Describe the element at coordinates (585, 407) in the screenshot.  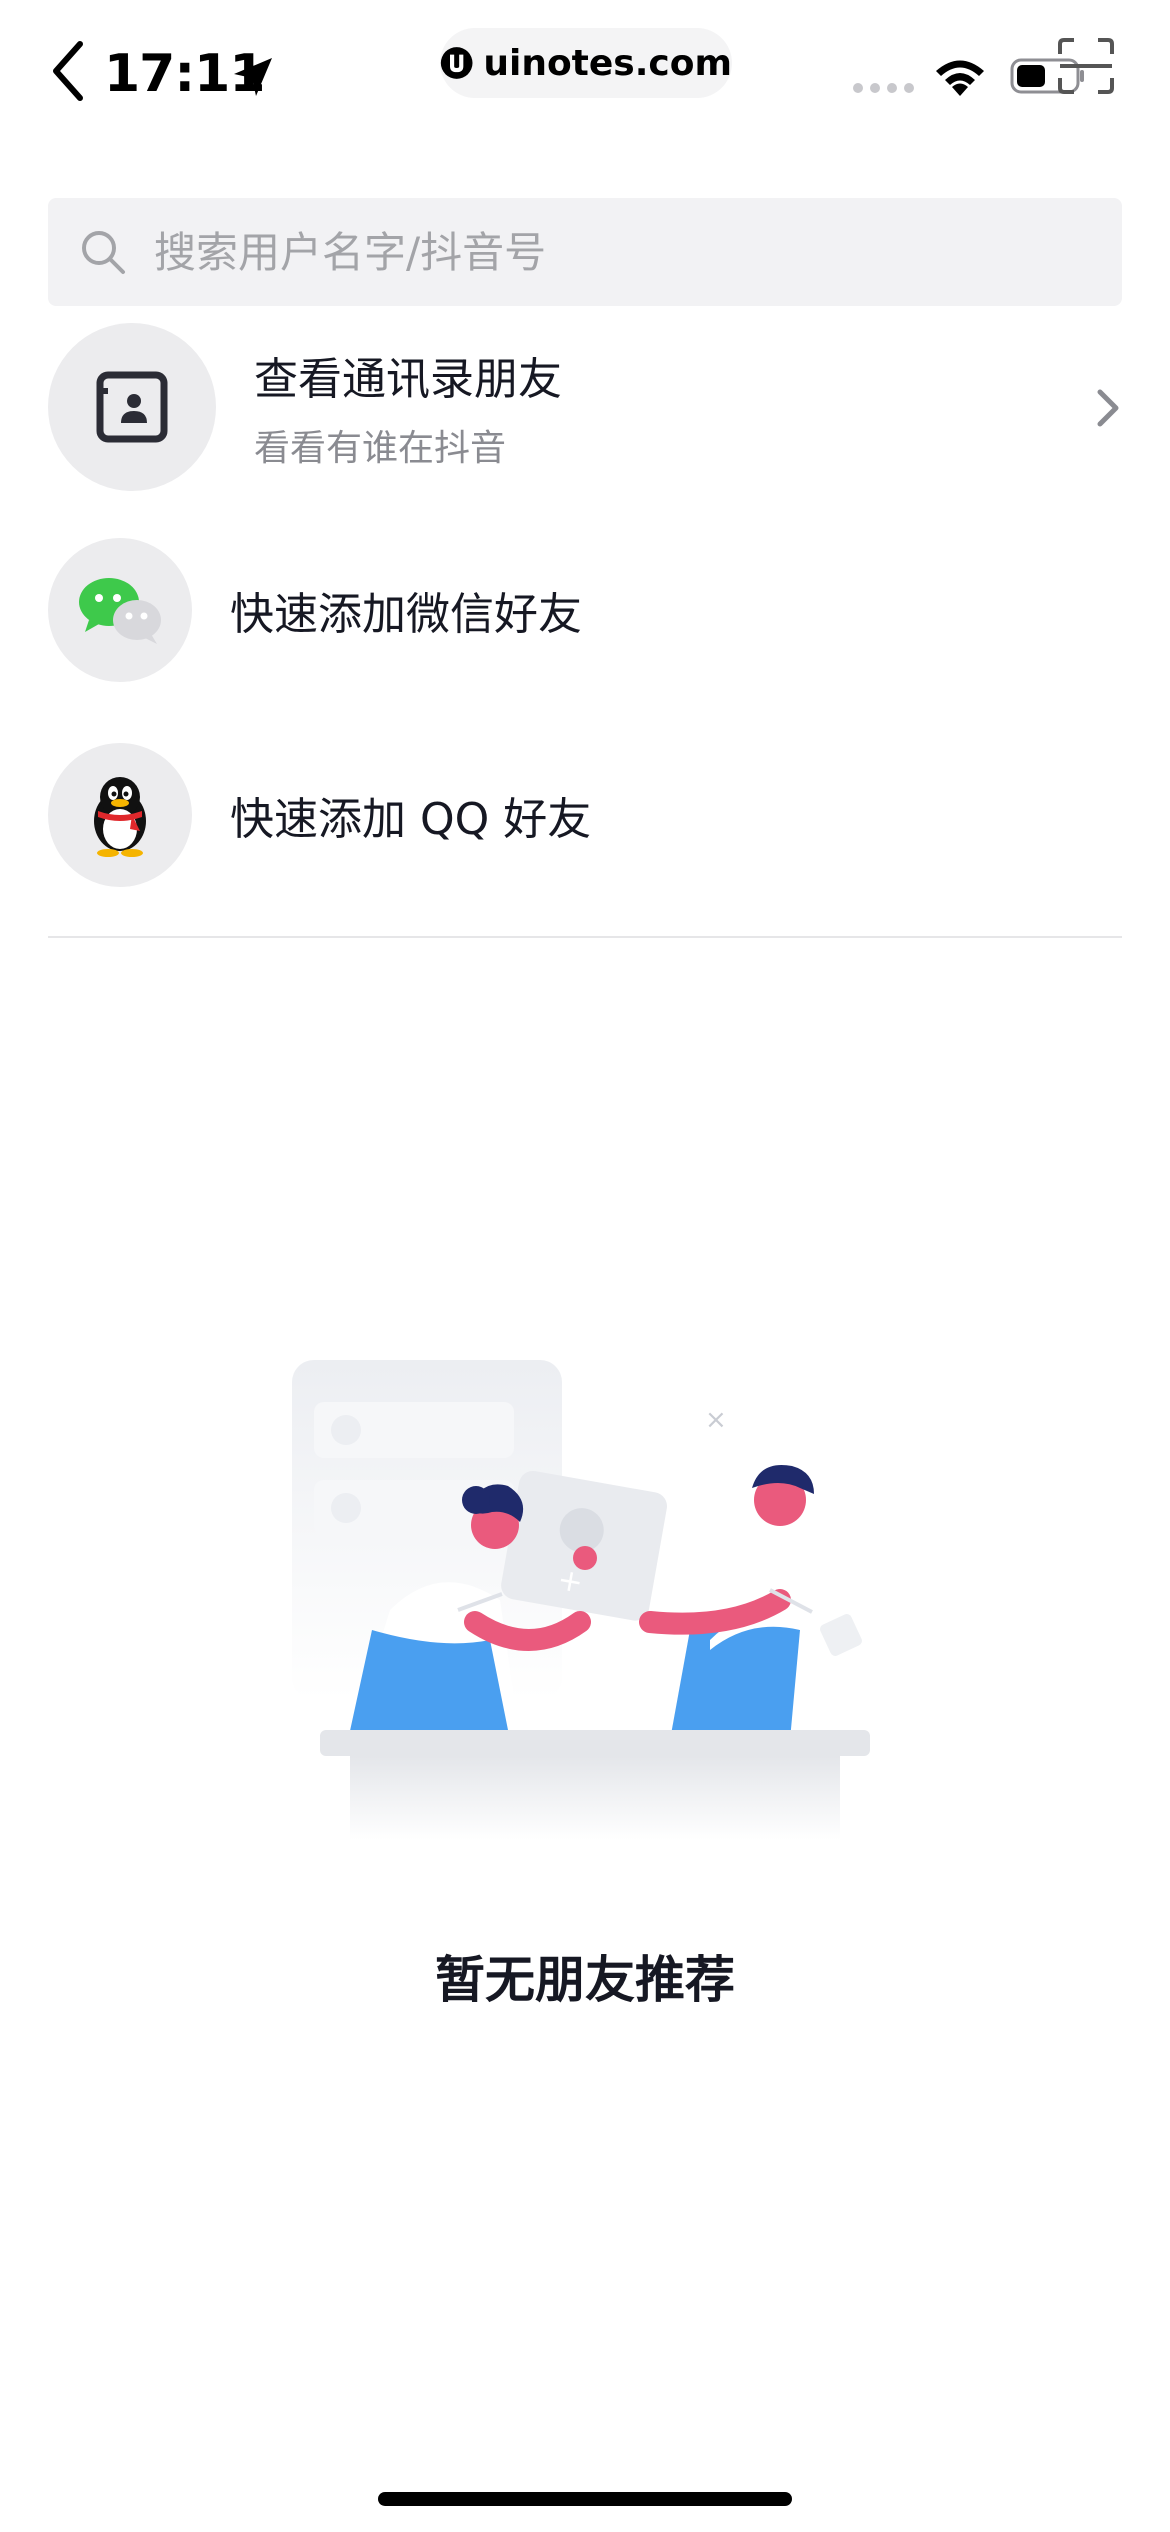
I see `view-contacts-row: 查看通讯录朋友 看看有谁在抖音` at that location.